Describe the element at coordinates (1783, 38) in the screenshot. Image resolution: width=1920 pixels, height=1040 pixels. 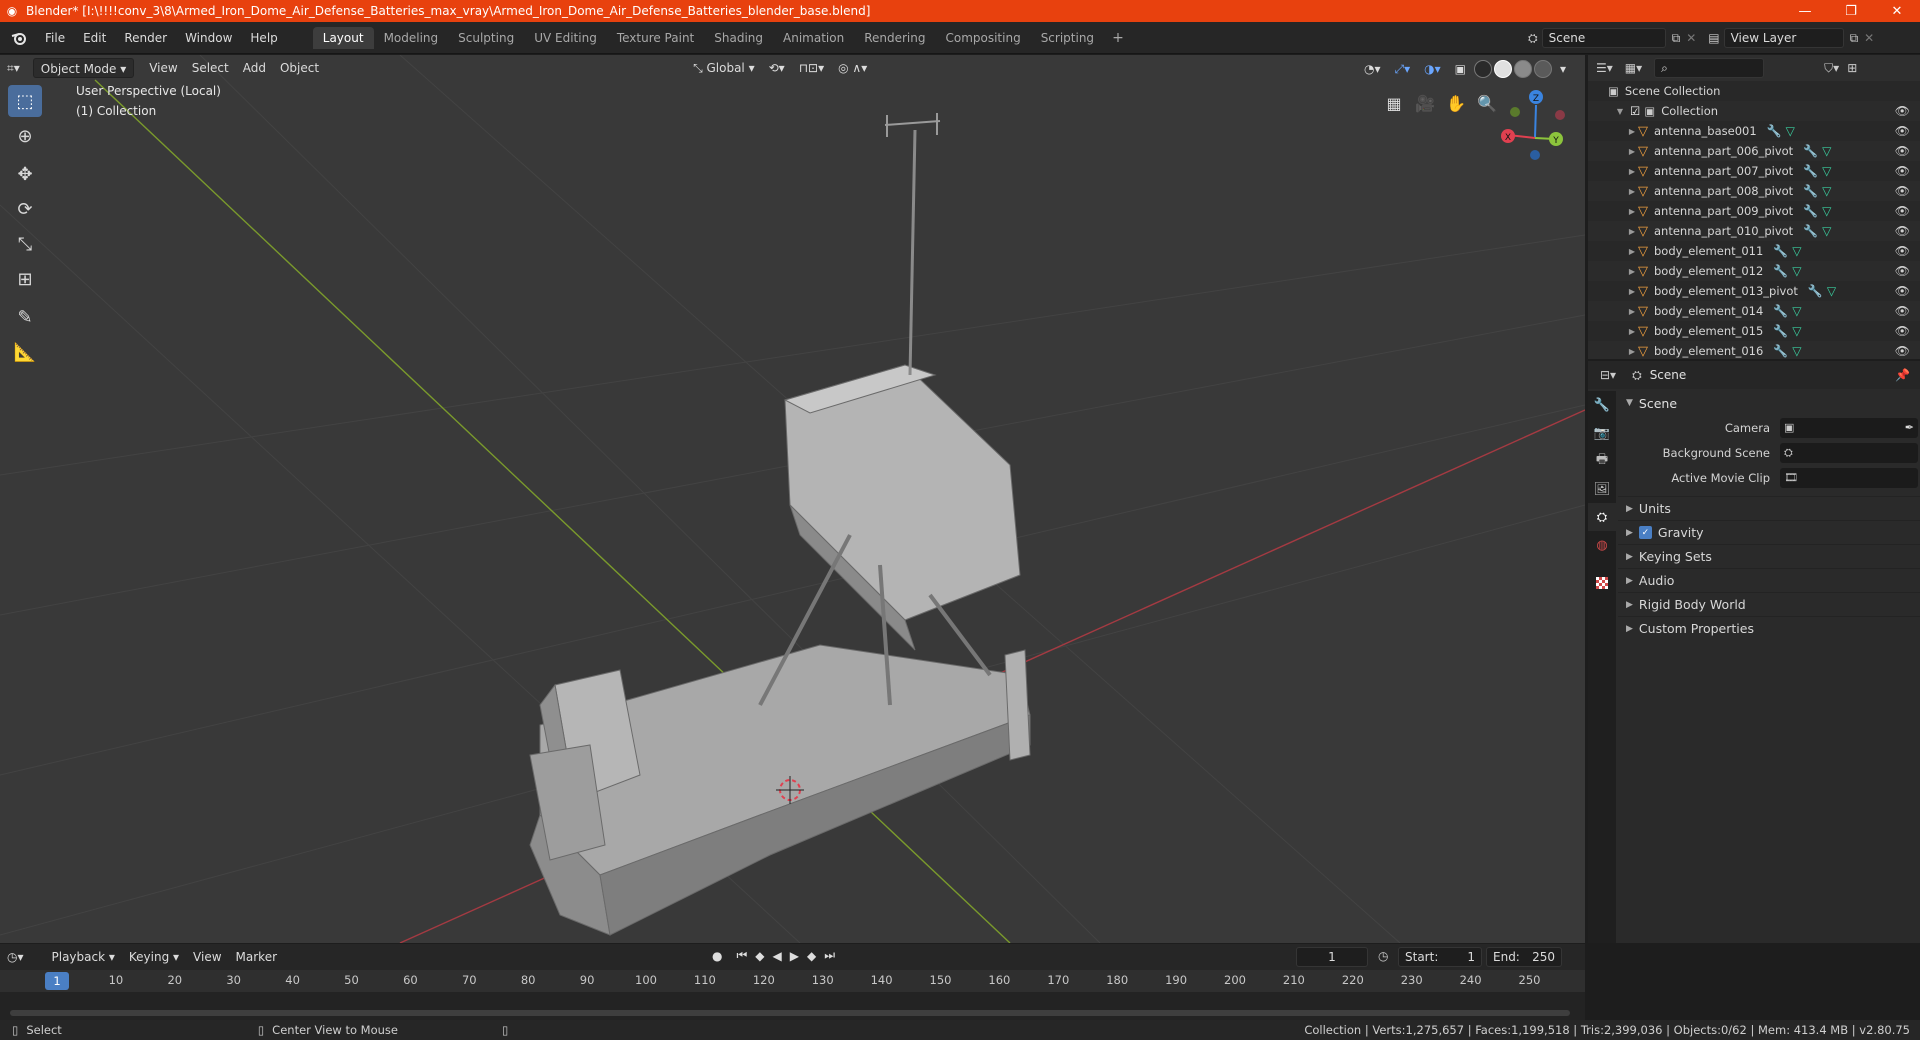
I see `view-layer-selector: View Layer` at that location.